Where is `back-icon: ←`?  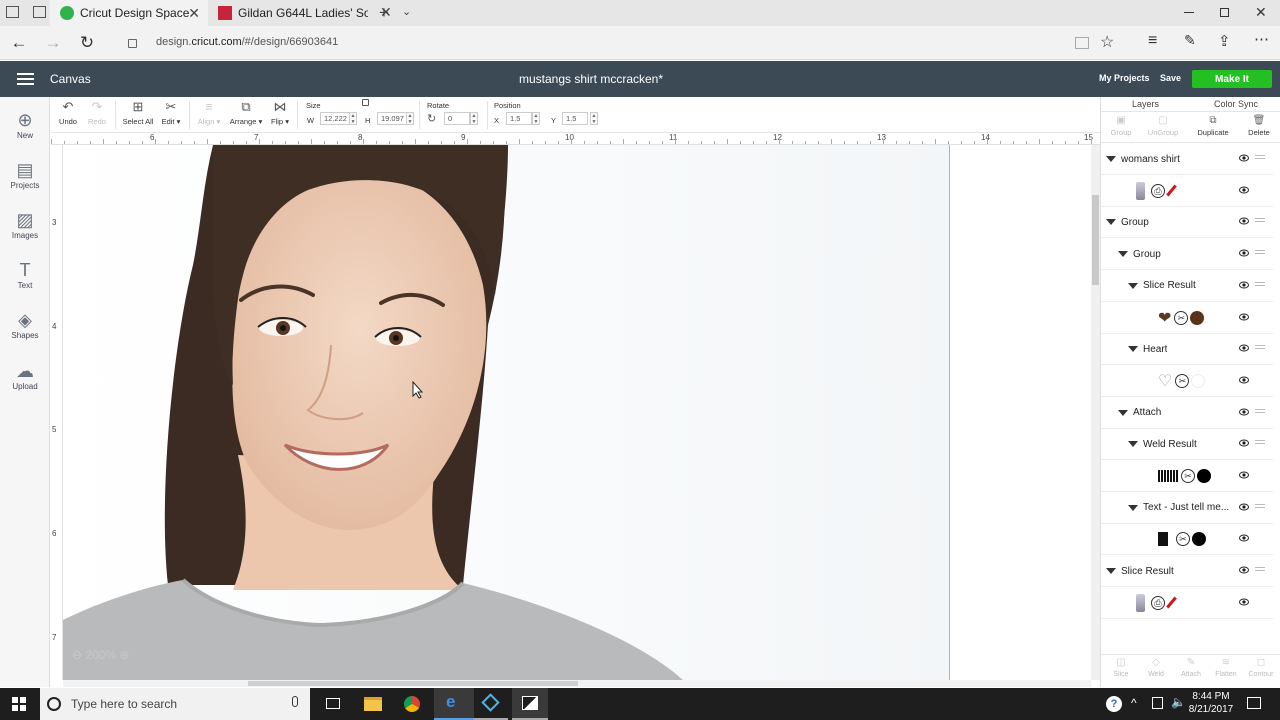 back-icon: ← is located at coordinates (19, 43).